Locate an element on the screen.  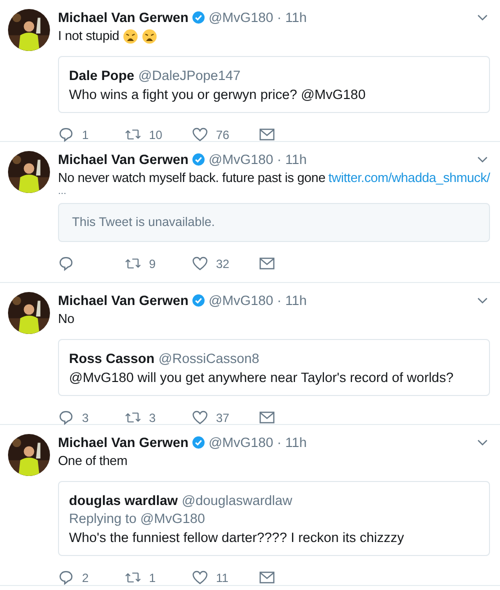
quoted-handle: @DaleJPope147 is located at coordinates (189, 75).